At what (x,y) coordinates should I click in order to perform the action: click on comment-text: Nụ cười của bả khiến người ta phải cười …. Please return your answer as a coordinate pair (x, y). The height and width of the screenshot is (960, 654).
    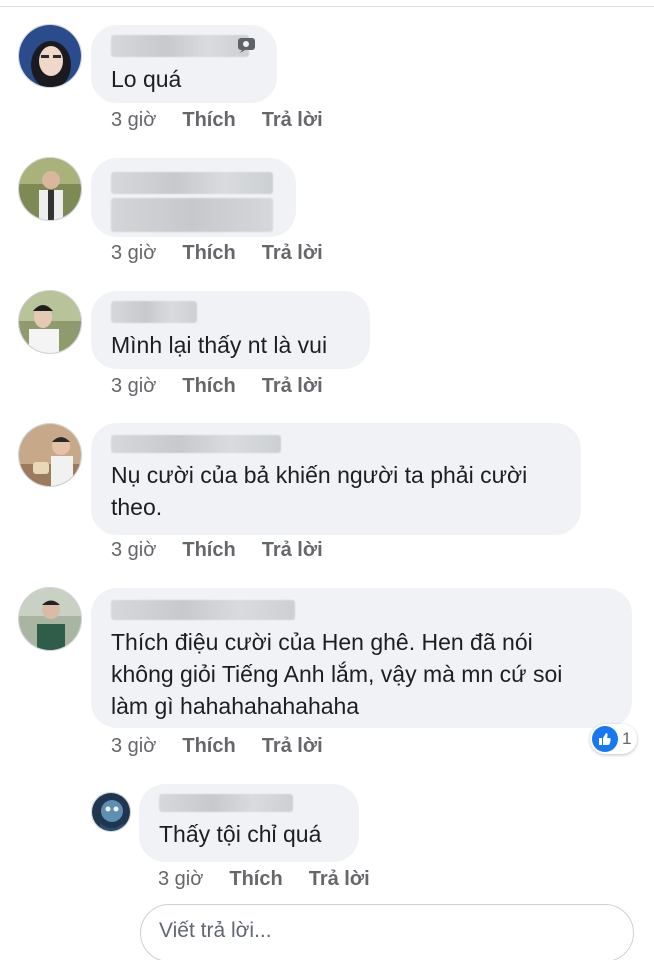
    Looking at the image, I should click on (319, 491).